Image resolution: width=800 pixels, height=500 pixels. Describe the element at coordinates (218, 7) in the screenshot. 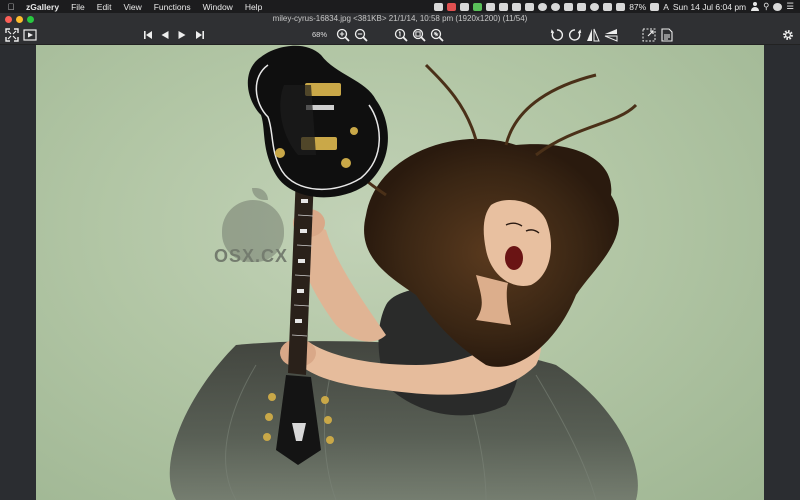

I see `menu-window: Window` at that location.